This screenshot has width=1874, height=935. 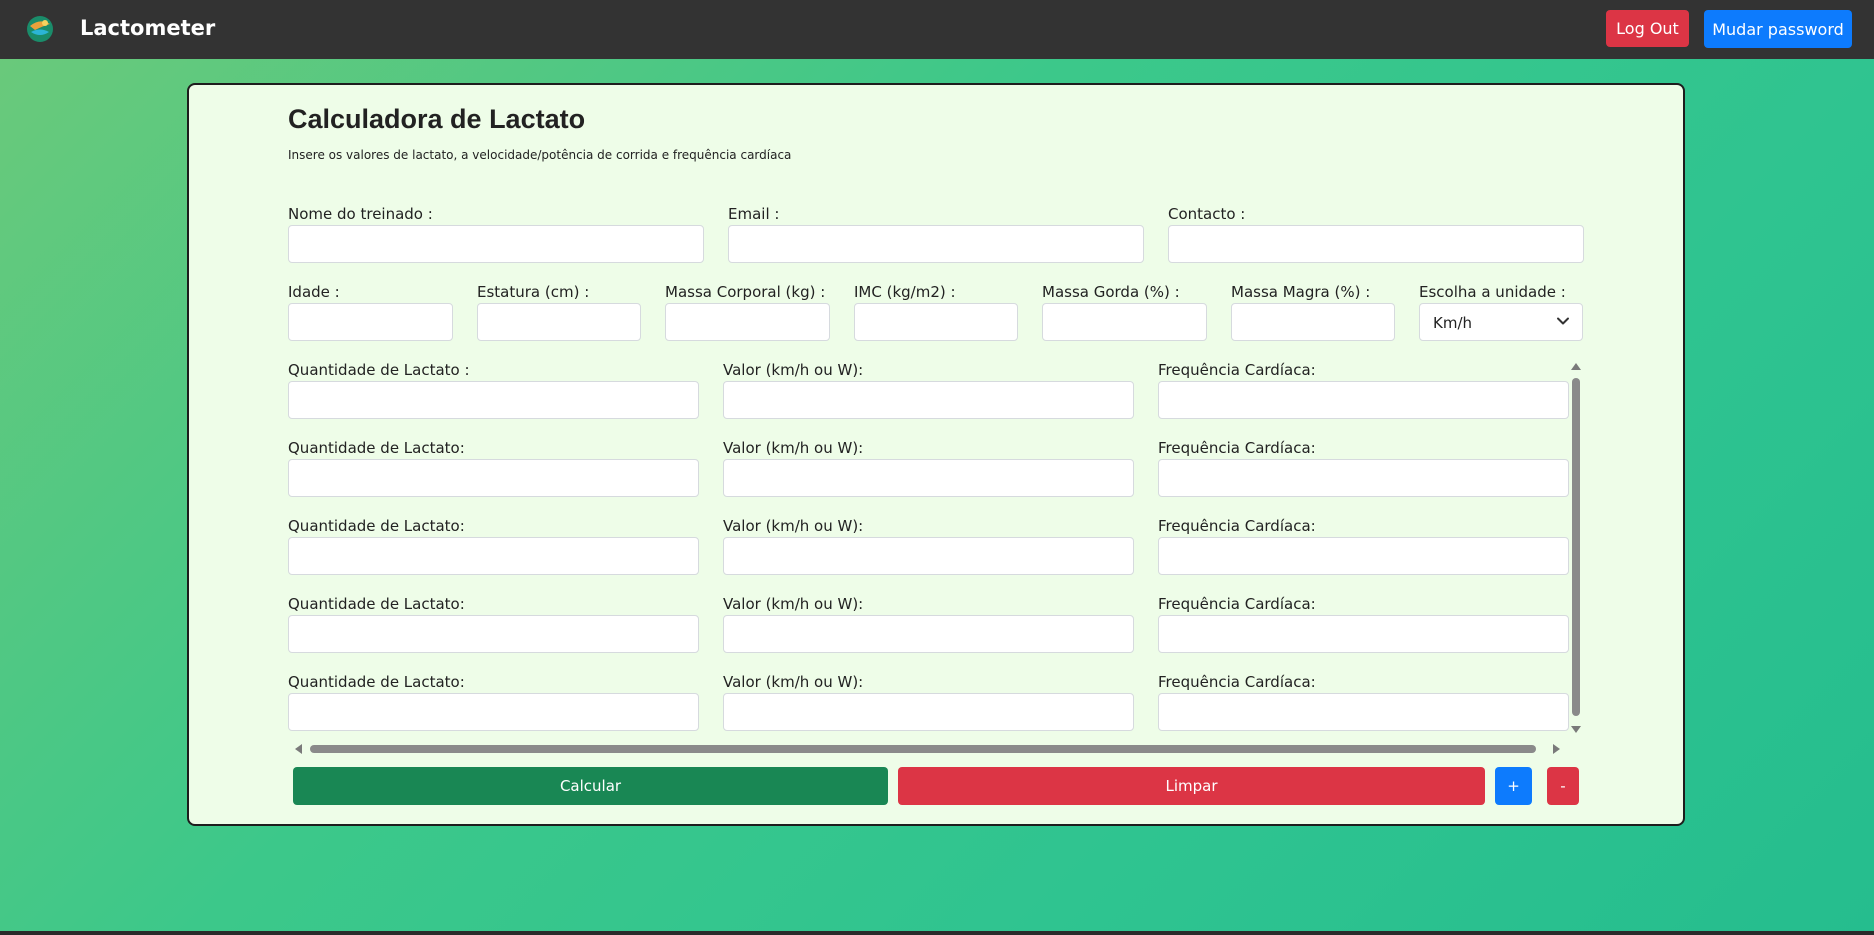 What do you see at coordinates (1301, 292) in the screenshot?
I see `massa-magra-label: Massa Magra (%) :` at bounding box center [1301, 292].